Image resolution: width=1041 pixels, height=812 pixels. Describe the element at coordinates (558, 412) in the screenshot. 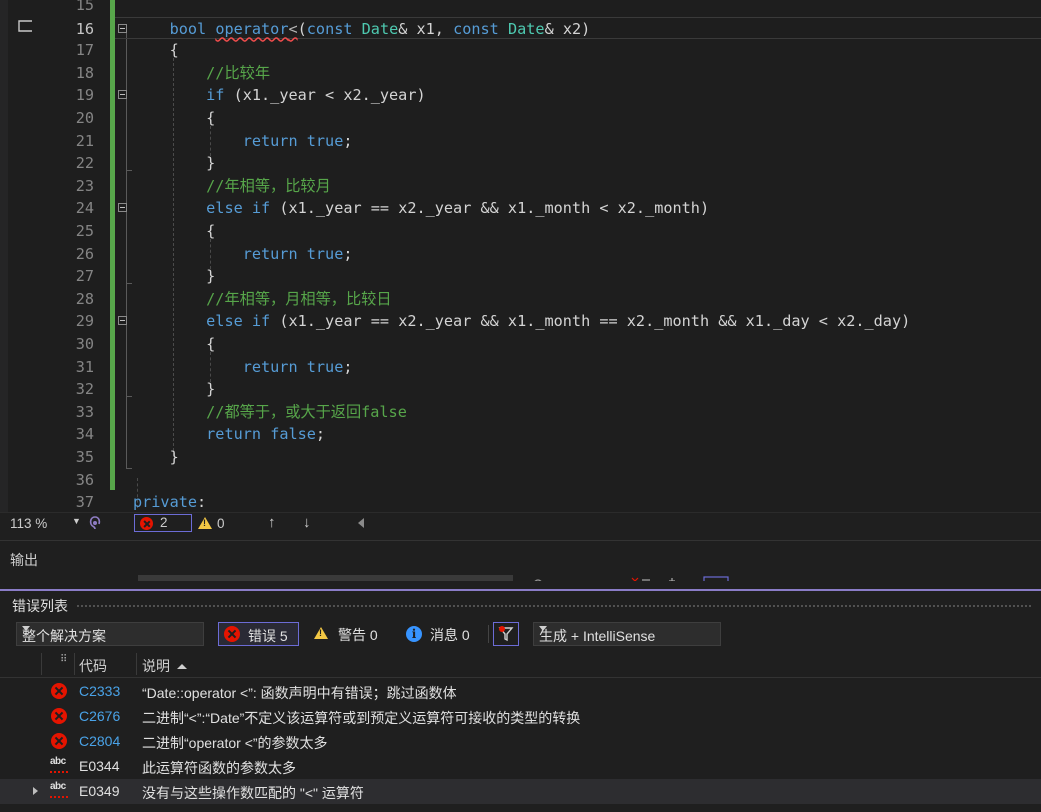

I see `code-line: 33 //都等于，或大于返回false` at that location.